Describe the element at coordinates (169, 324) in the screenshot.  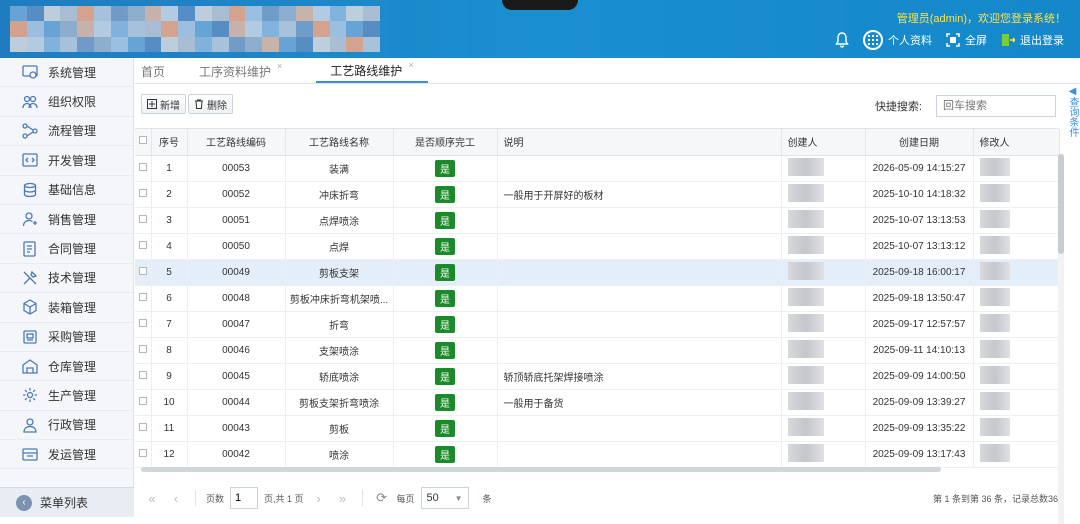
I see `row-number: 7` at that location.